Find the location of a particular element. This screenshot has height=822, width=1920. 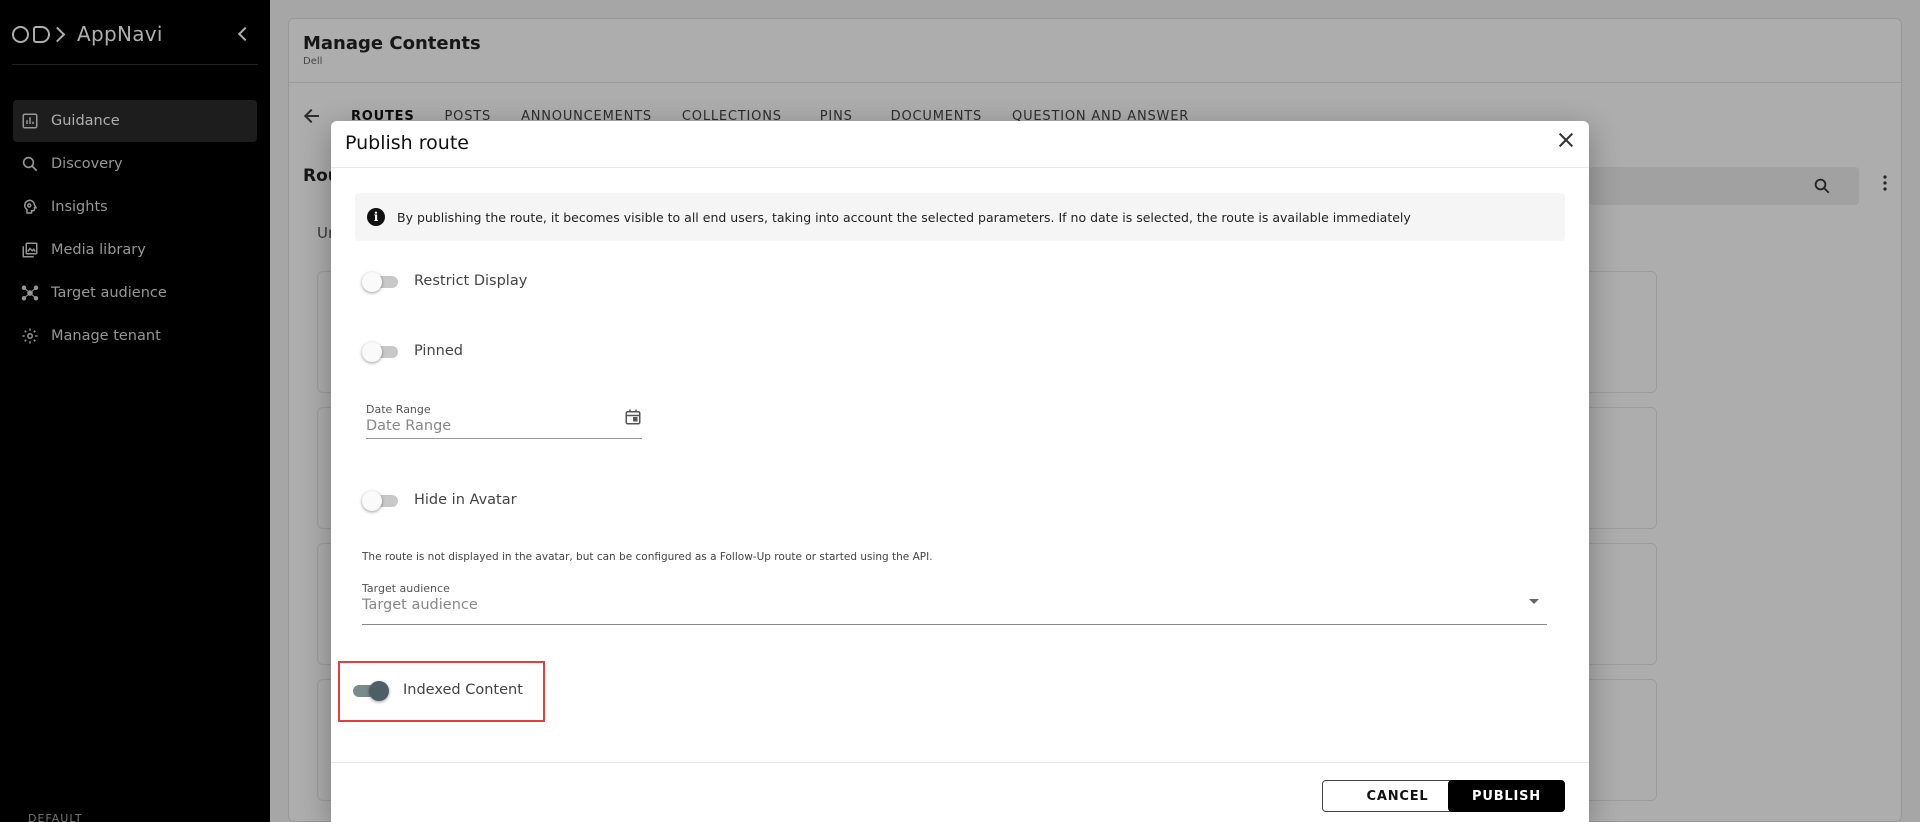

pinned-toggle-row: Pinned is located at coordinates (412, 351).